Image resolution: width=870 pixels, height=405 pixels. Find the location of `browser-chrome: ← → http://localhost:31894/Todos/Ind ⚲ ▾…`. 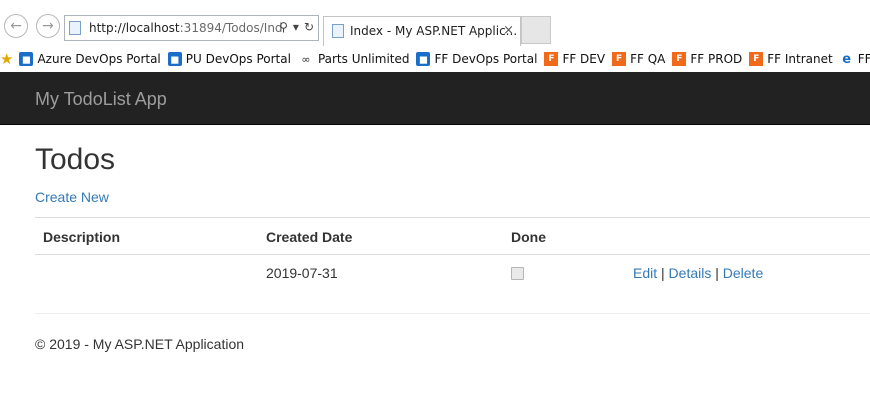

browser-chrome: ← → http://localhost:31894/Todos/Ind ⚲ ▾… is located at coordinates (435, 23).